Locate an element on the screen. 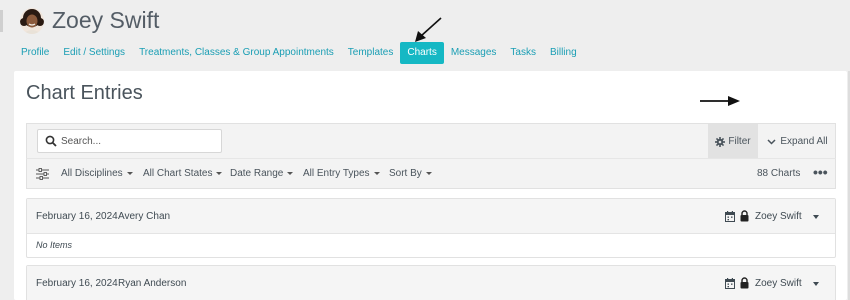 The width and height of the screenshot is (850, 300). tab-edit-settings: Edit / Settings is located at coordinates (94, 53).